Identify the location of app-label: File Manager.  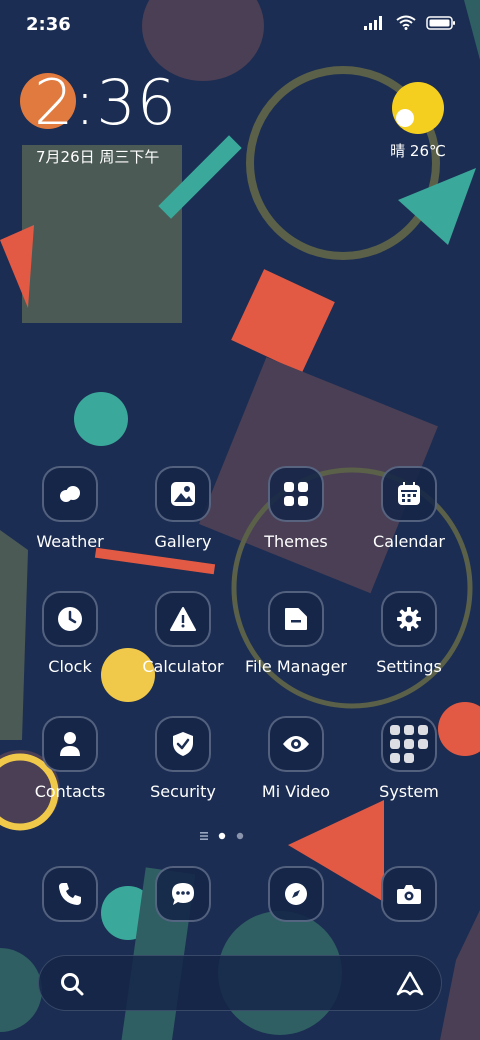
(296, 666).